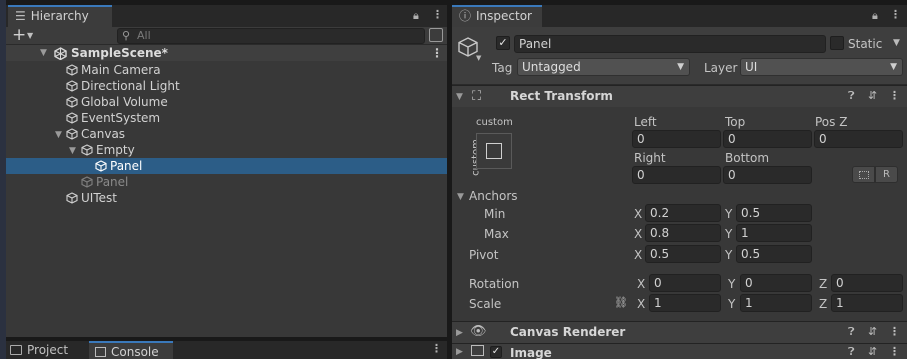 The width and height of the screenshot is (907, 359). What do you see at coordinates (837, 43) in the screenshot?
I see `static-checkbox` at bounding box center [837, 43].